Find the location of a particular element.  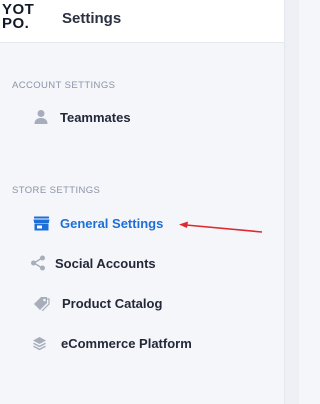

logo-line-2: PO. is located at coordinates (16, 23).